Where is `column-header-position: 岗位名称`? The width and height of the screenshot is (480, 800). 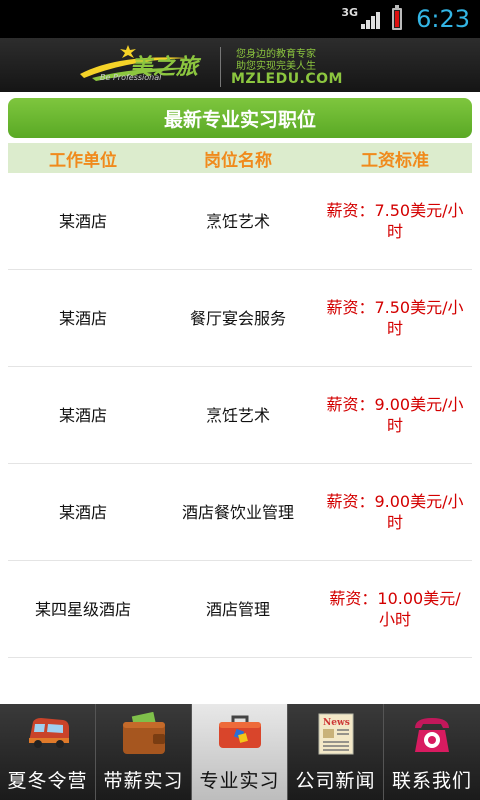
column-header-position: 岗位名称 is located at coordinates (238, 160).